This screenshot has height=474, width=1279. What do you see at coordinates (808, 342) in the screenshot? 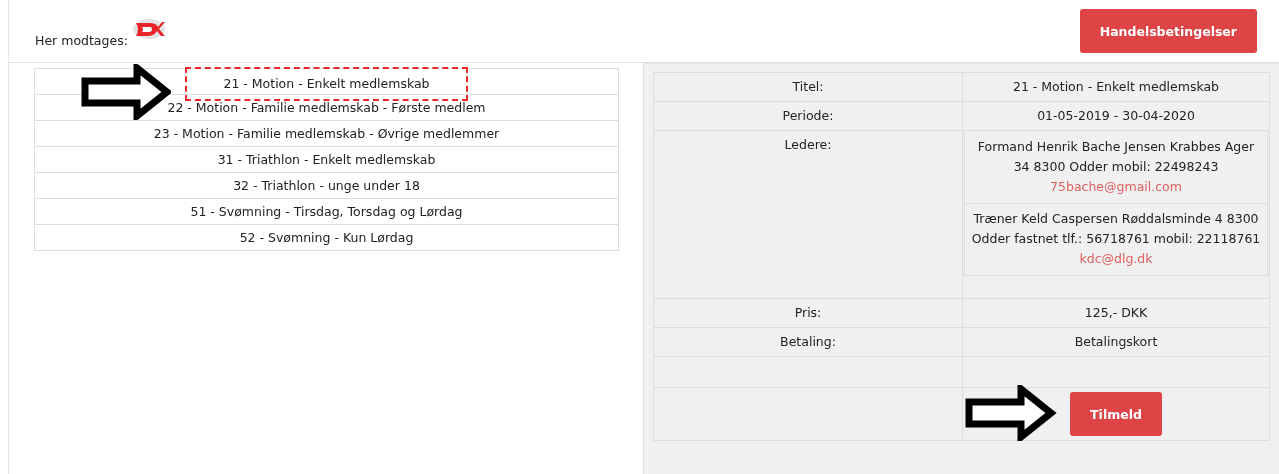
I see `field-label: Betaling:` at bounding box center [808, 342].